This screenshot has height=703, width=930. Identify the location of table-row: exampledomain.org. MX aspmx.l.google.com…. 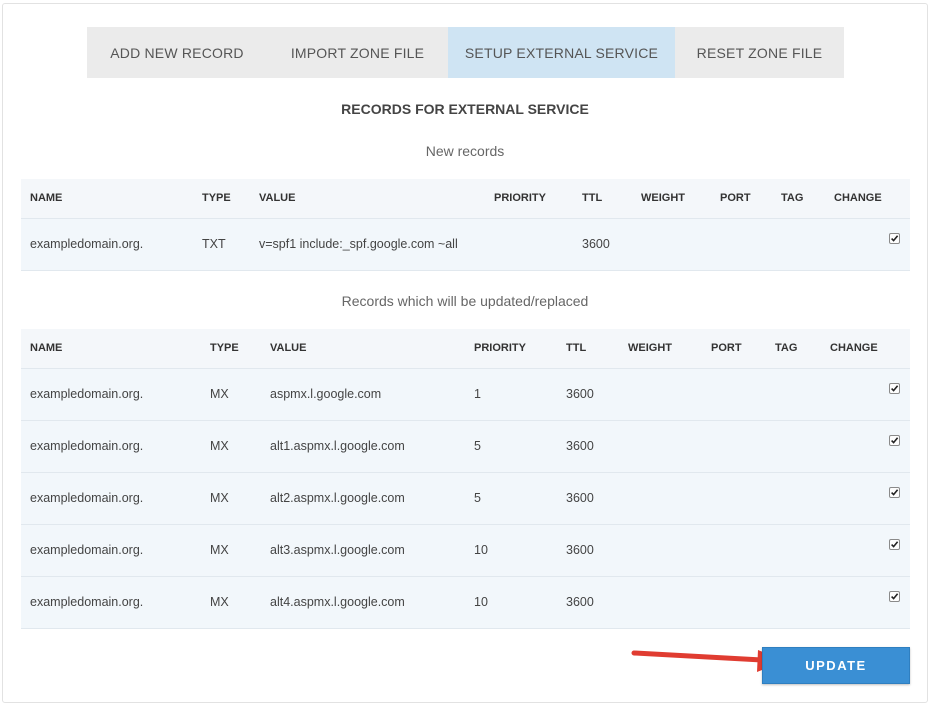
(465, 395).